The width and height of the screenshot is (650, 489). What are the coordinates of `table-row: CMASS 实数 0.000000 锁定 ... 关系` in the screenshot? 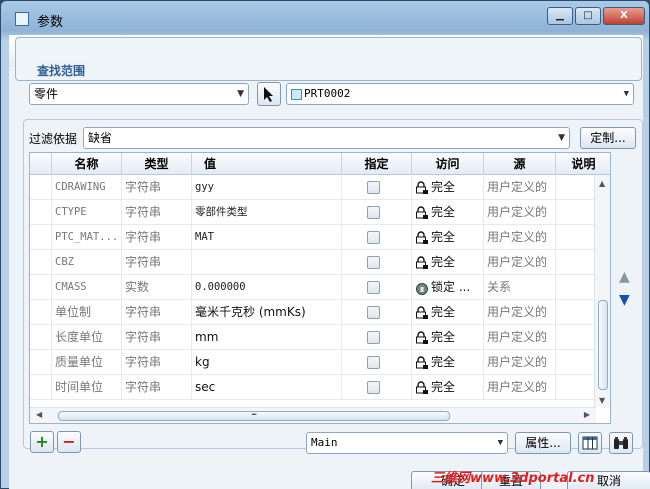 It's located at (313, 287).